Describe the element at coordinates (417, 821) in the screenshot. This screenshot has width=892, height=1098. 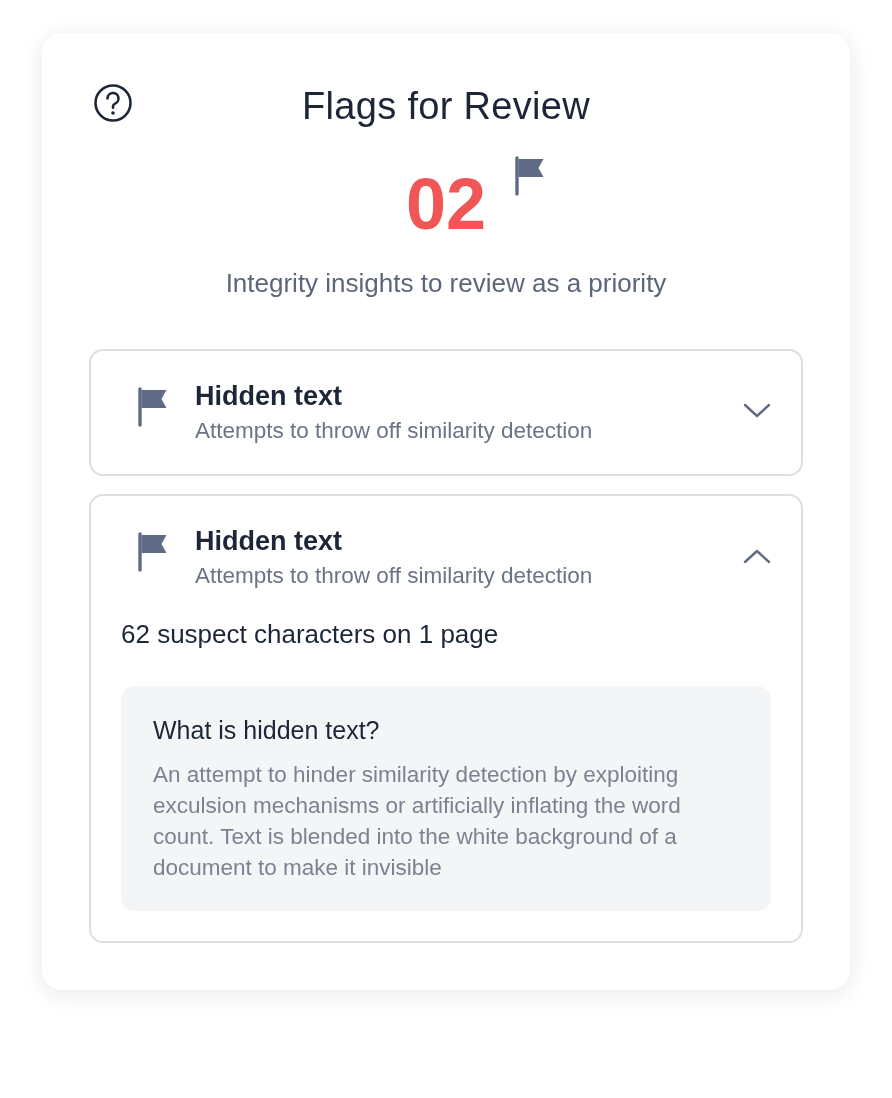
I see `info-text: An attempt to hinder similarity detection by exploiting exculsion mechanisms or artificially inflating the word count. Text is blended into the white background of a document to make it invisible` at that location.